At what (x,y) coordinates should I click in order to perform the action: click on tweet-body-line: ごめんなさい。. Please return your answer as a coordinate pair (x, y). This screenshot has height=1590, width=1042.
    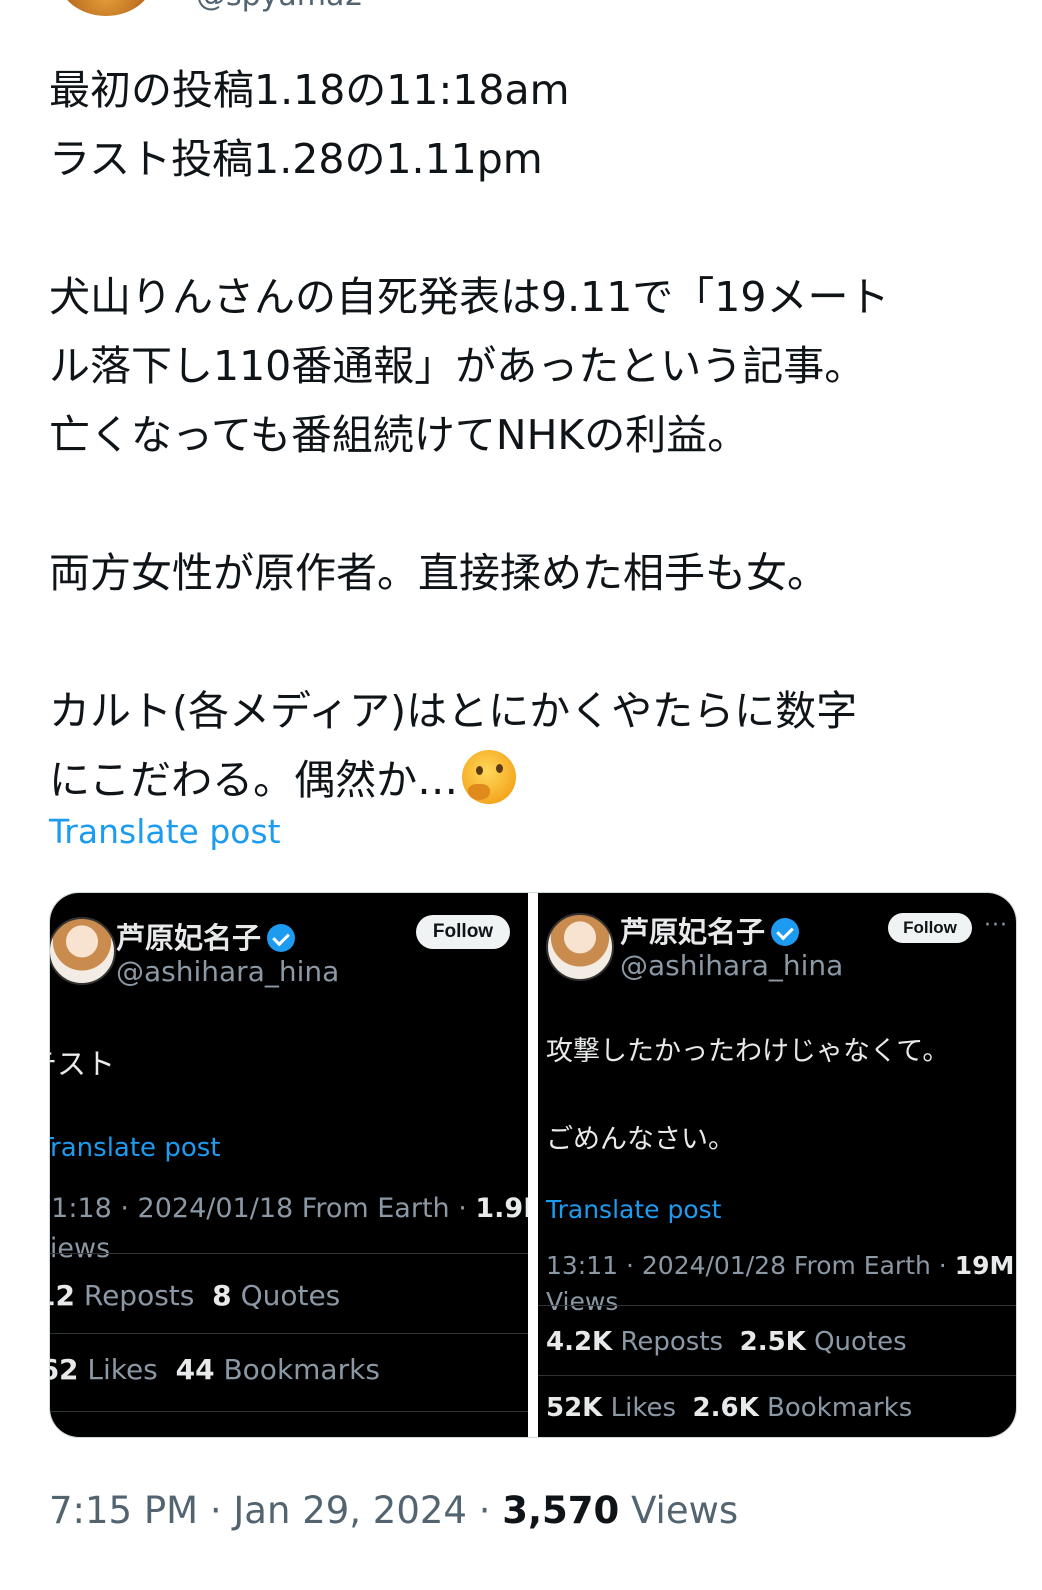
    Looking at the image, I should click on (640, 1139).